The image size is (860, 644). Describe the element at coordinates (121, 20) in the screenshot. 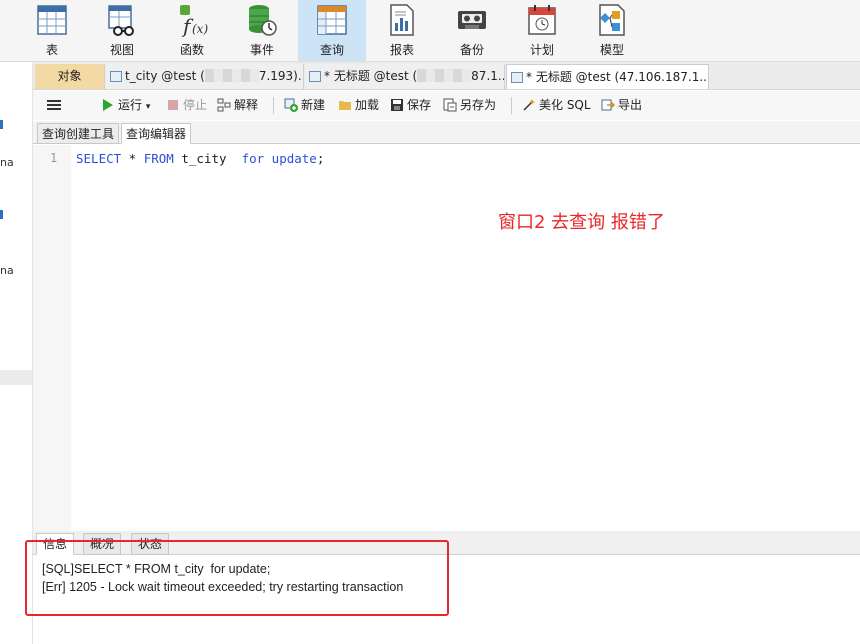

I see `view-icon` at that location.